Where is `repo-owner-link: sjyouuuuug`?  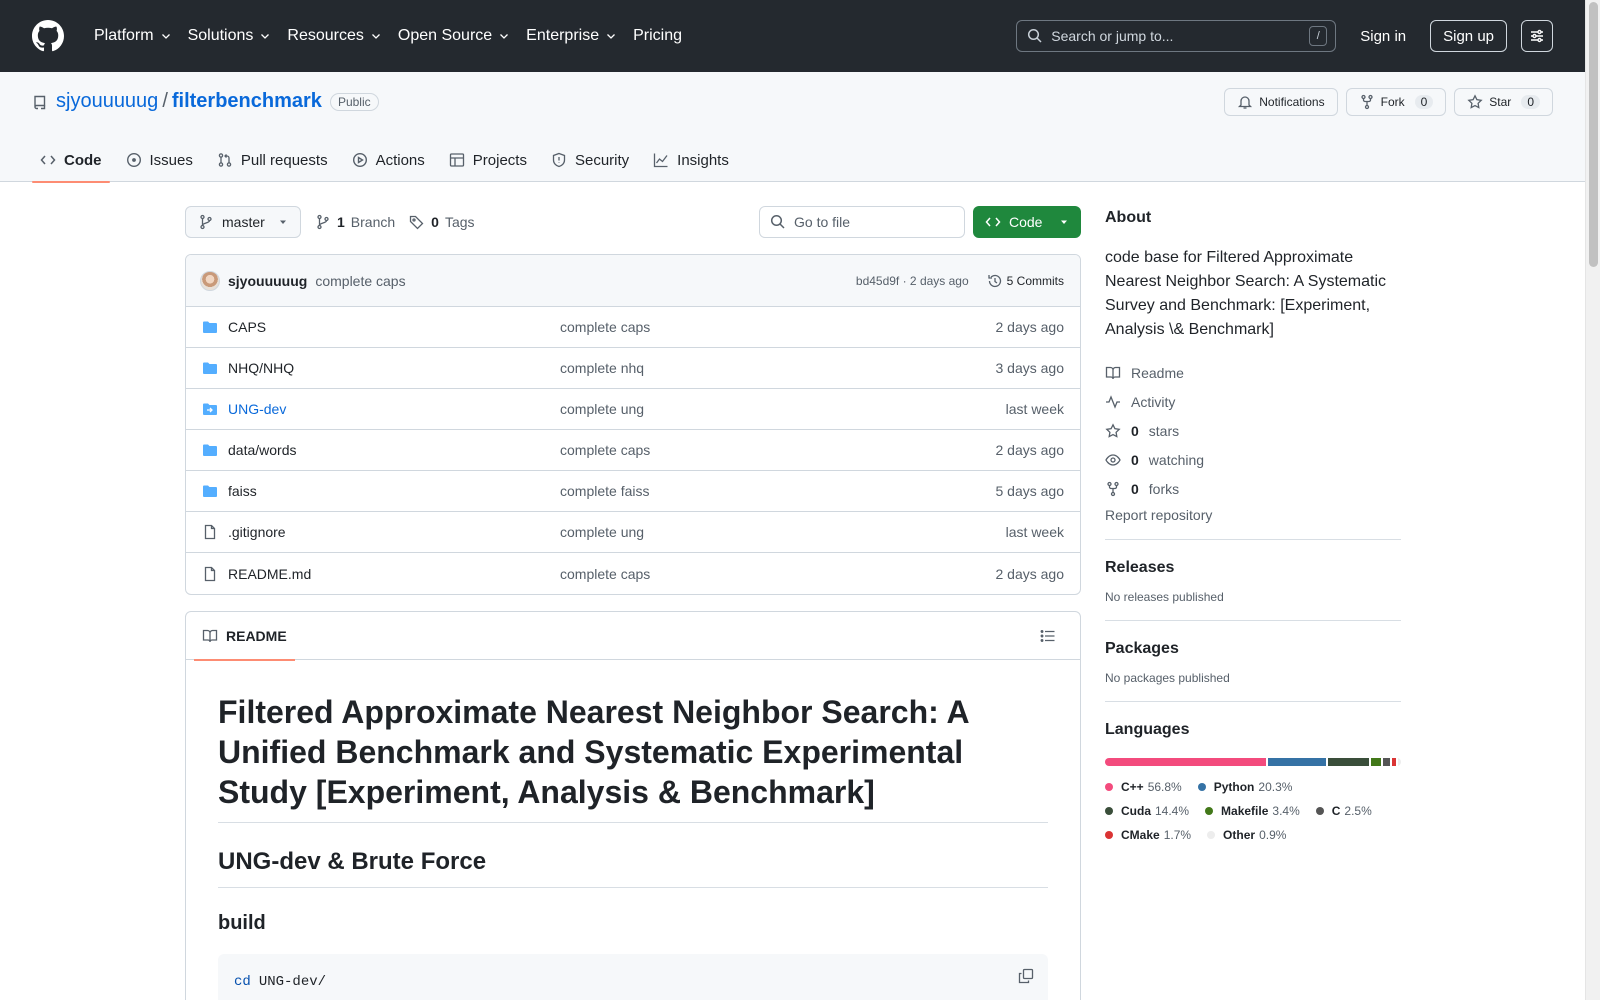
repo-owner-link: sjyouuuuug is located at coordinates (107, 101).